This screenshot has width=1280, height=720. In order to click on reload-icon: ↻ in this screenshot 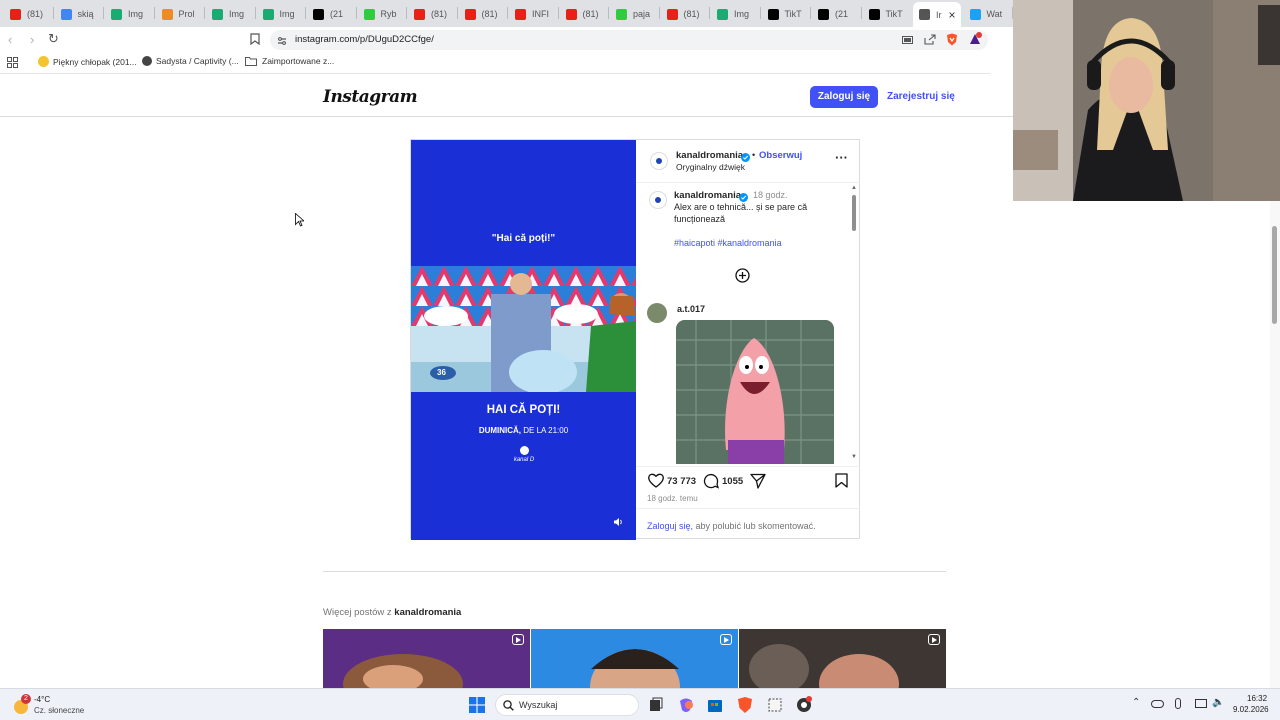, I will do `click(53, 39)`.